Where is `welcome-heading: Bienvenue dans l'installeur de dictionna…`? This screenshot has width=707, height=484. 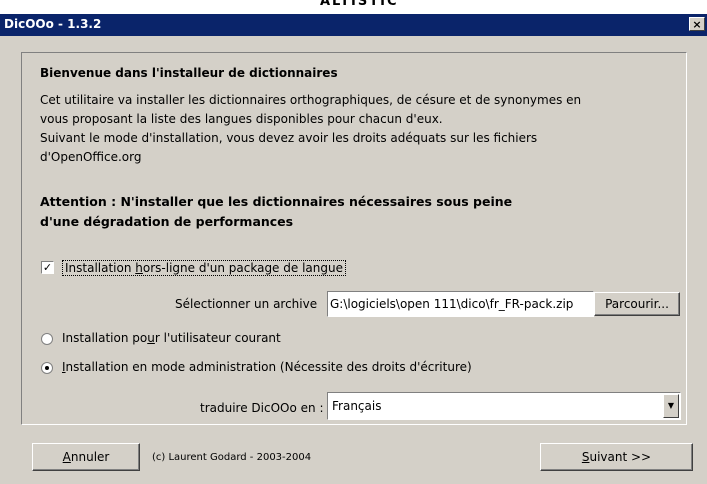
welcome-heading: Bienvenue dans l'installeur de dictionna… is located at coordinates (189, 73).